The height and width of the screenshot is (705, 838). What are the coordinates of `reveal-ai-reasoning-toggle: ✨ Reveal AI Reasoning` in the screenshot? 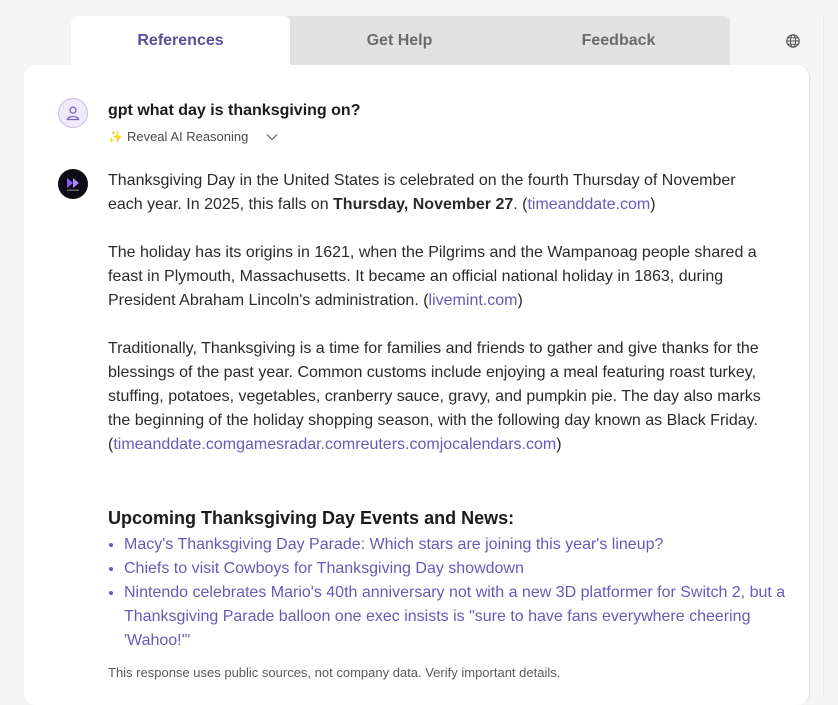 It's located at (193, 136).